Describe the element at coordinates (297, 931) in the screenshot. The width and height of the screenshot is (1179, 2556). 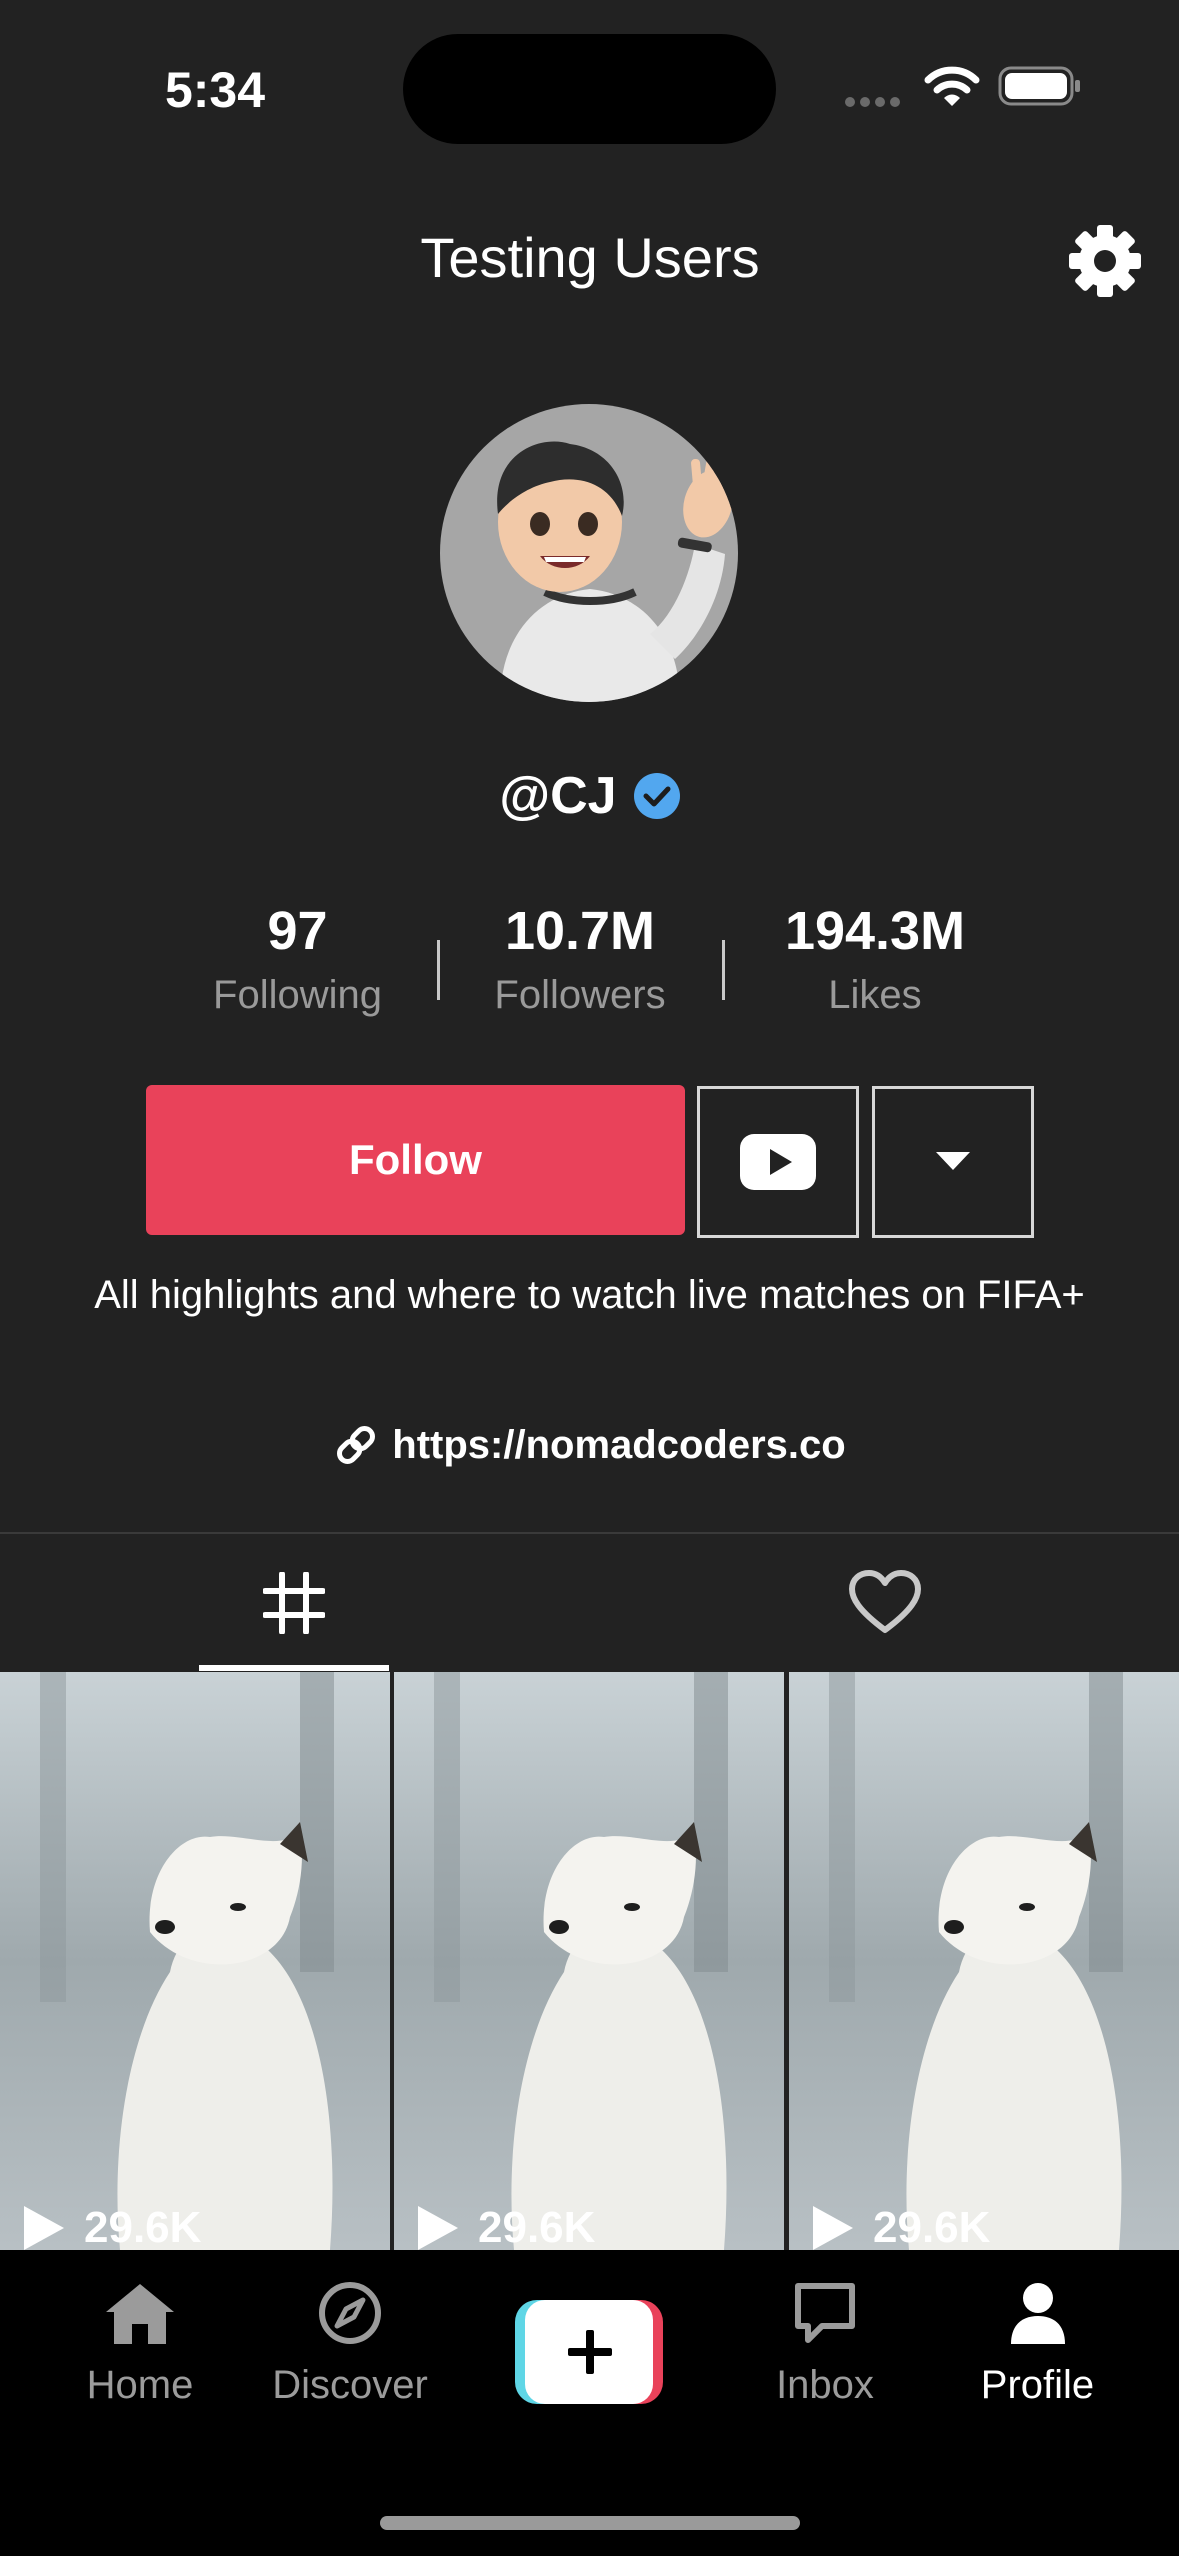
I see `stat-value: 97` at that location.